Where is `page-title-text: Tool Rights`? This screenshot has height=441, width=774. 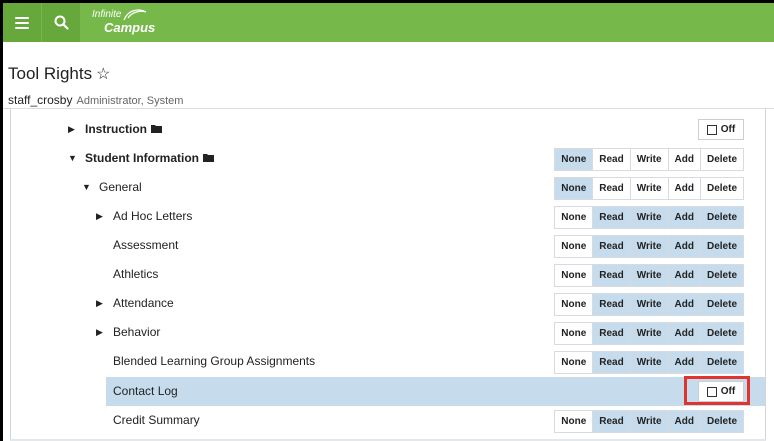 page-title-text: Tool Rights is located at coordinates (50, 73).